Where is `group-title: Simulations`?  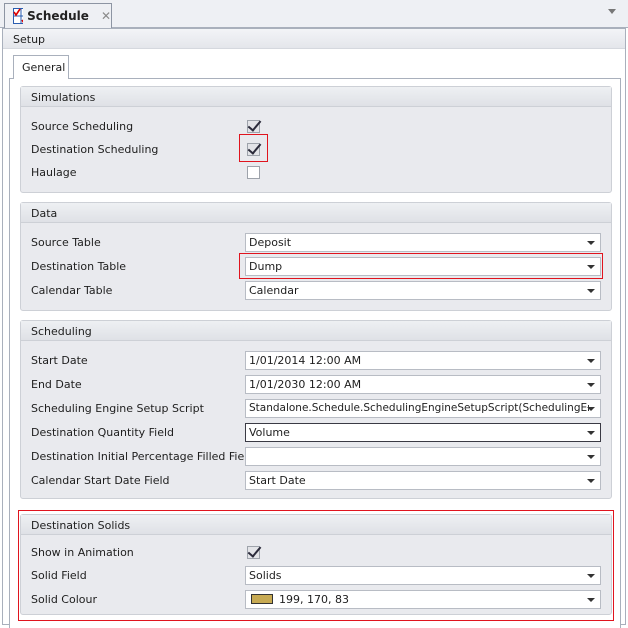
group-title: Simulations is located at coordinates (316, 97).